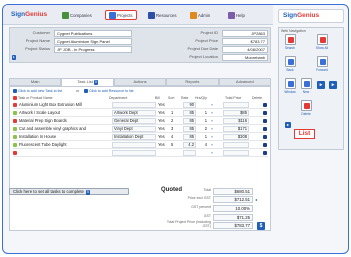 Image resolution: width=351 pixels, height=257 pixels. What do you see at coordinates (236, 137) in the screenshot?
I see `total-price-cell: $308` at bounding box center [236, 137].